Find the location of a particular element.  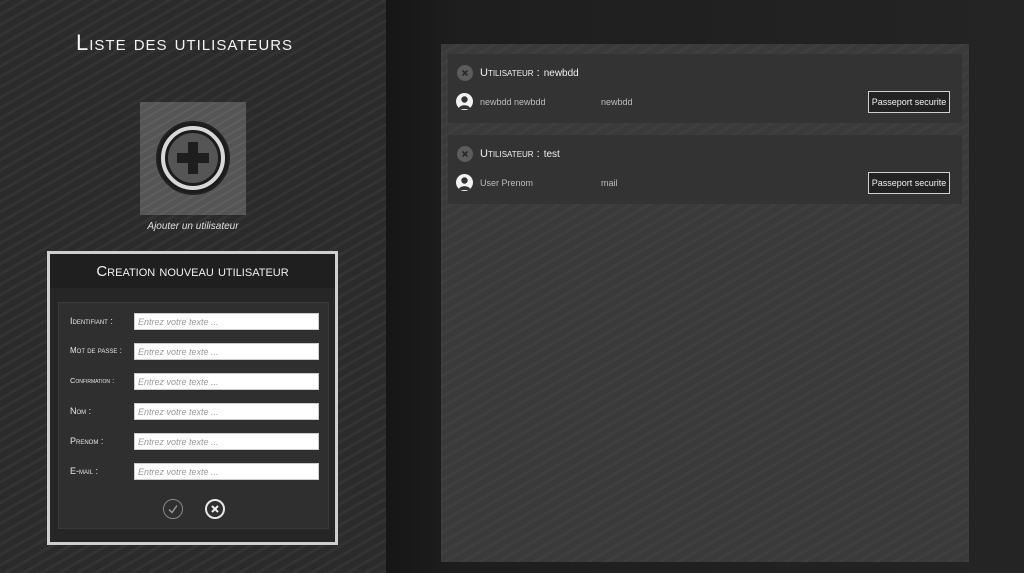

form-row-confirmation: Confirmation : is located at coordinates (194, 382).